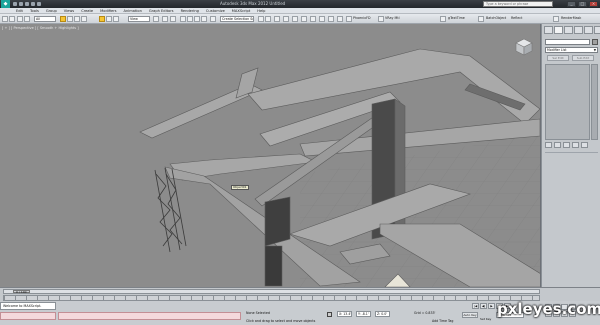  What do you see at coordinates (21, 4) in the screenshot?
I see `open-file-icon` at bounding box center [21, 4].